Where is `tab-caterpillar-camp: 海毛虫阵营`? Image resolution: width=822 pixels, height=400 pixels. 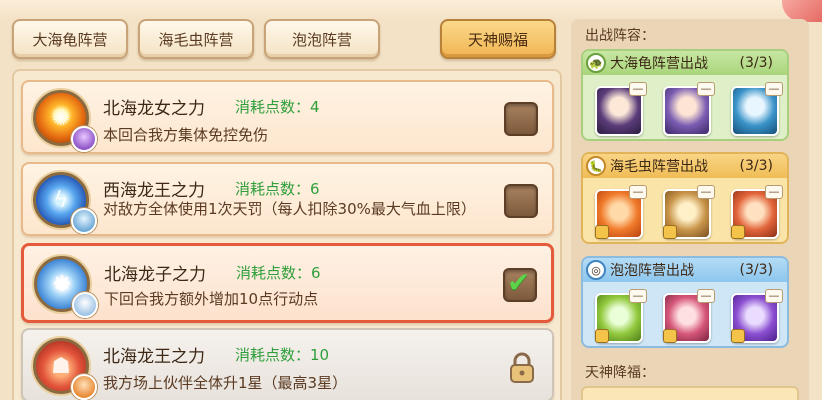
tab-caterpillar-camp: 海毛虫阵营 is located at coordinates (196, 39).